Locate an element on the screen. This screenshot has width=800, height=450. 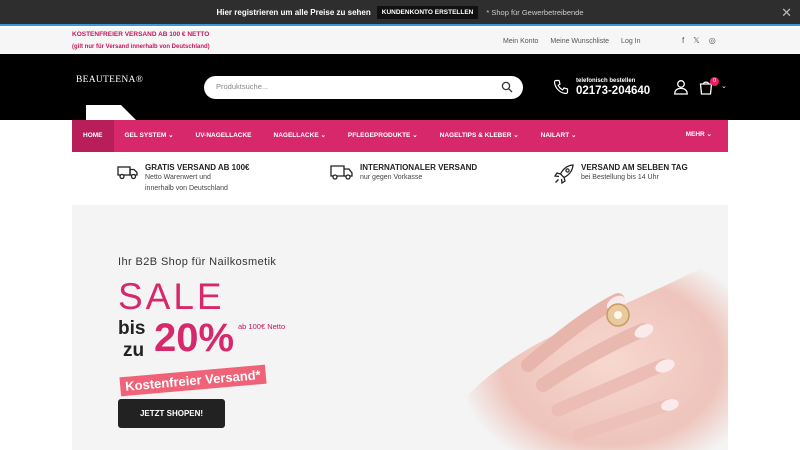
usp-line: bei Bestellung bis 14 Uhr is located at coordinates (620, 177).